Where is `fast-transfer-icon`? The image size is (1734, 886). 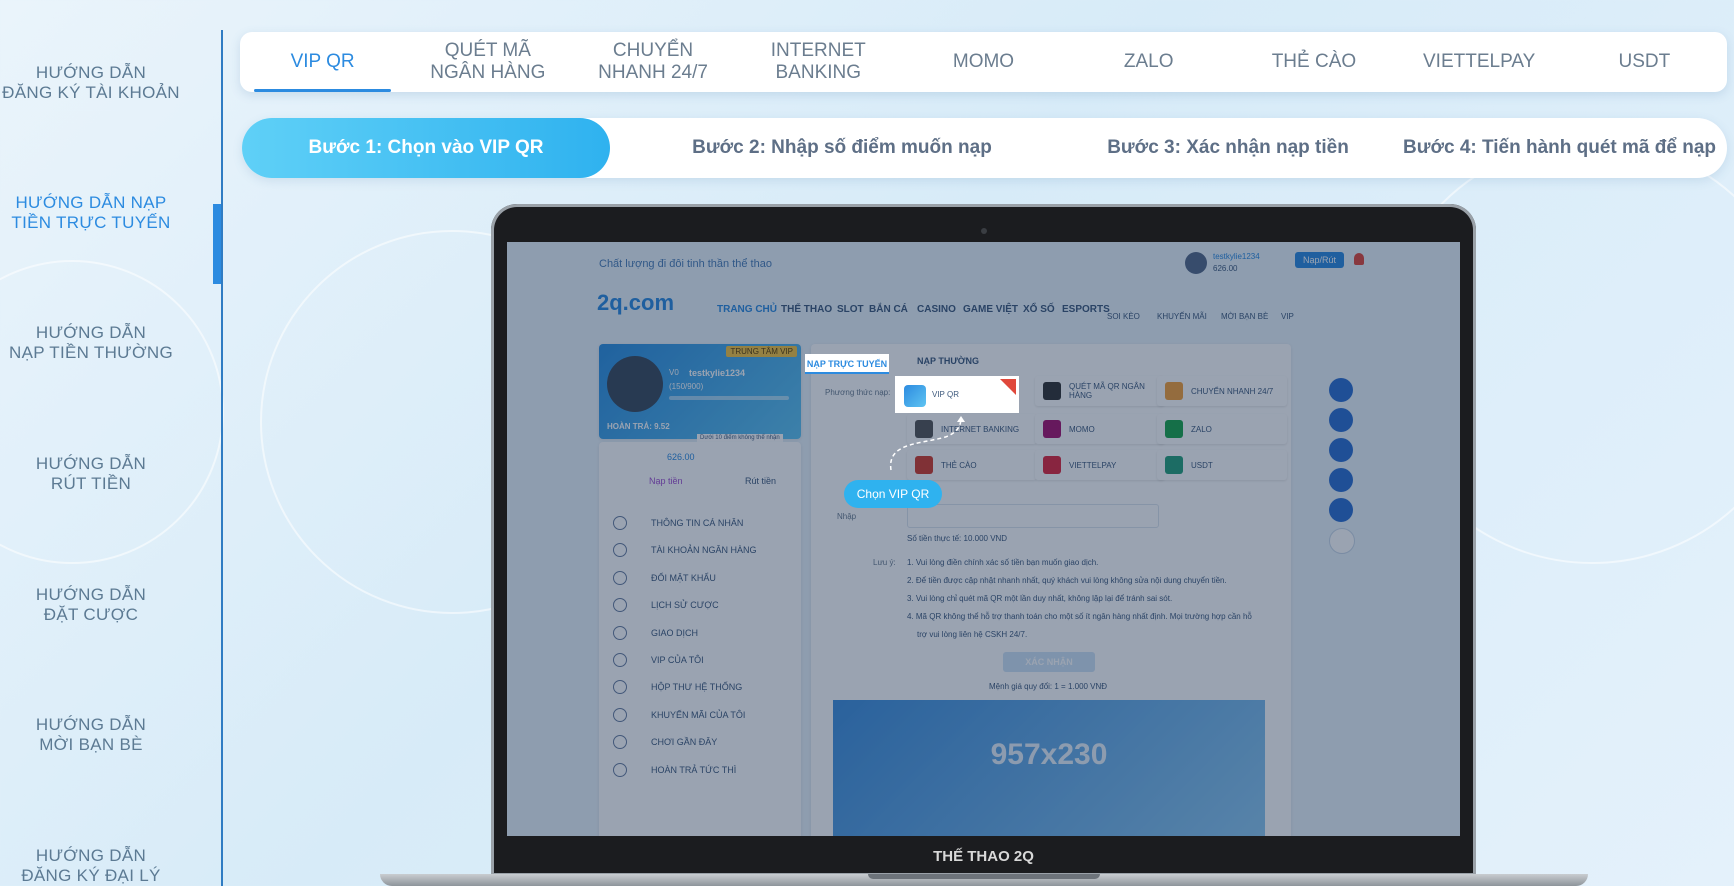
fast-transfer-icon is located at coordinates (1174, 391).